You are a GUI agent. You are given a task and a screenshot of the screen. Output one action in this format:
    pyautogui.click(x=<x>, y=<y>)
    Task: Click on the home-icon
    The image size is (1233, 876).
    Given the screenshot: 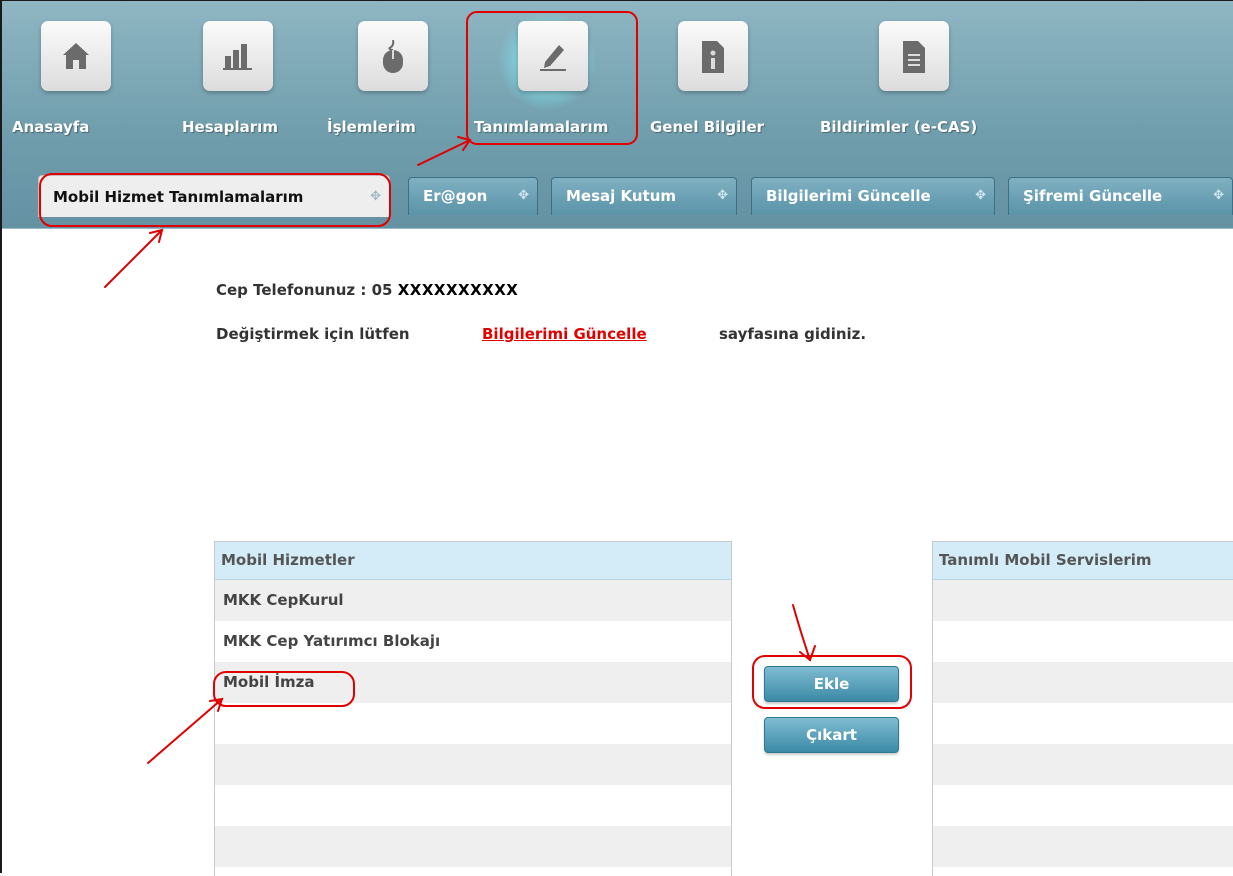 What is the action you would take?
    pyautogui.click(x=76, y=56)
    